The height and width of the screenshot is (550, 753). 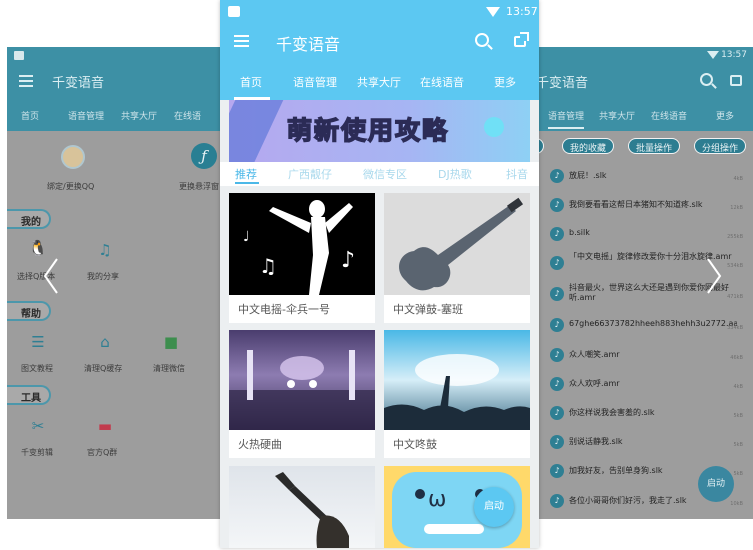 I want to click on wechat-icon: ■, so click(x=171, y=342).